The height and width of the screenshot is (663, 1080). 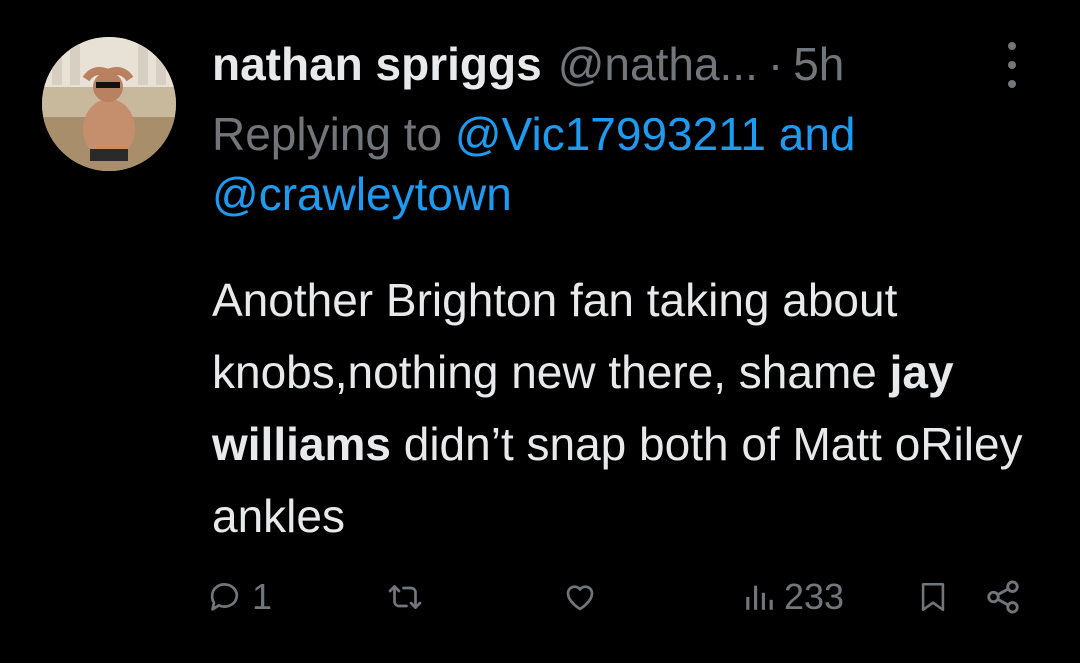 I want to click on views-button: 233, so click(x=793, y=597).